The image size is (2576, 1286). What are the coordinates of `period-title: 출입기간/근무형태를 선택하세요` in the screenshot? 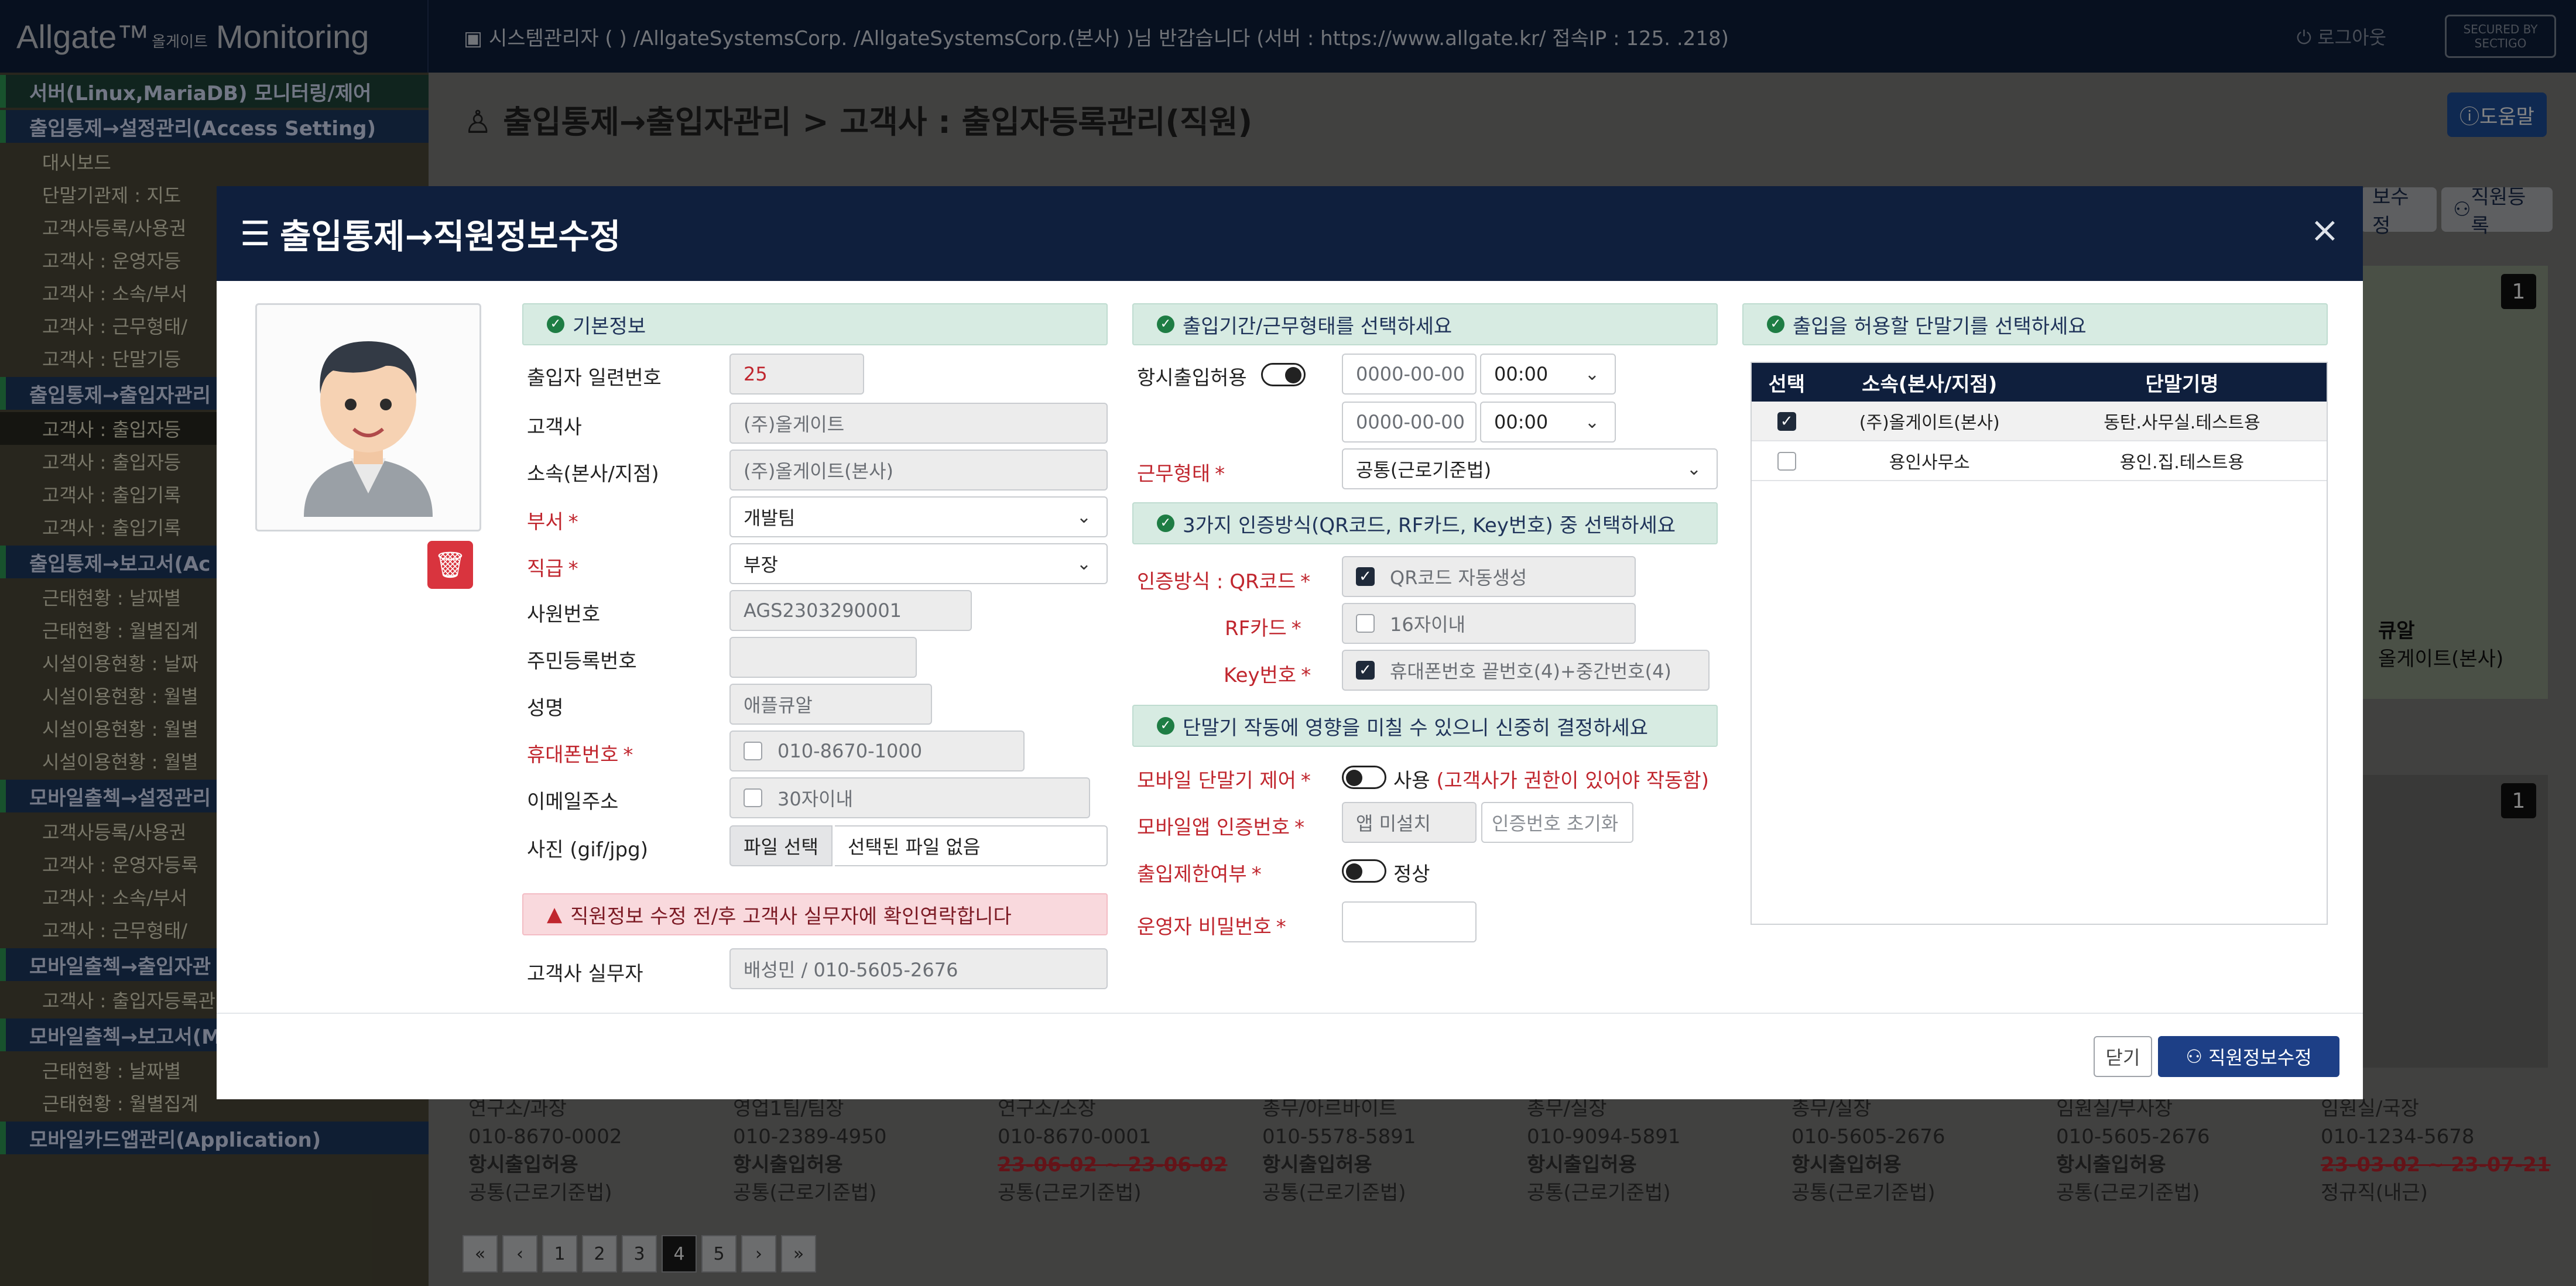 It's located at (1318, 326).